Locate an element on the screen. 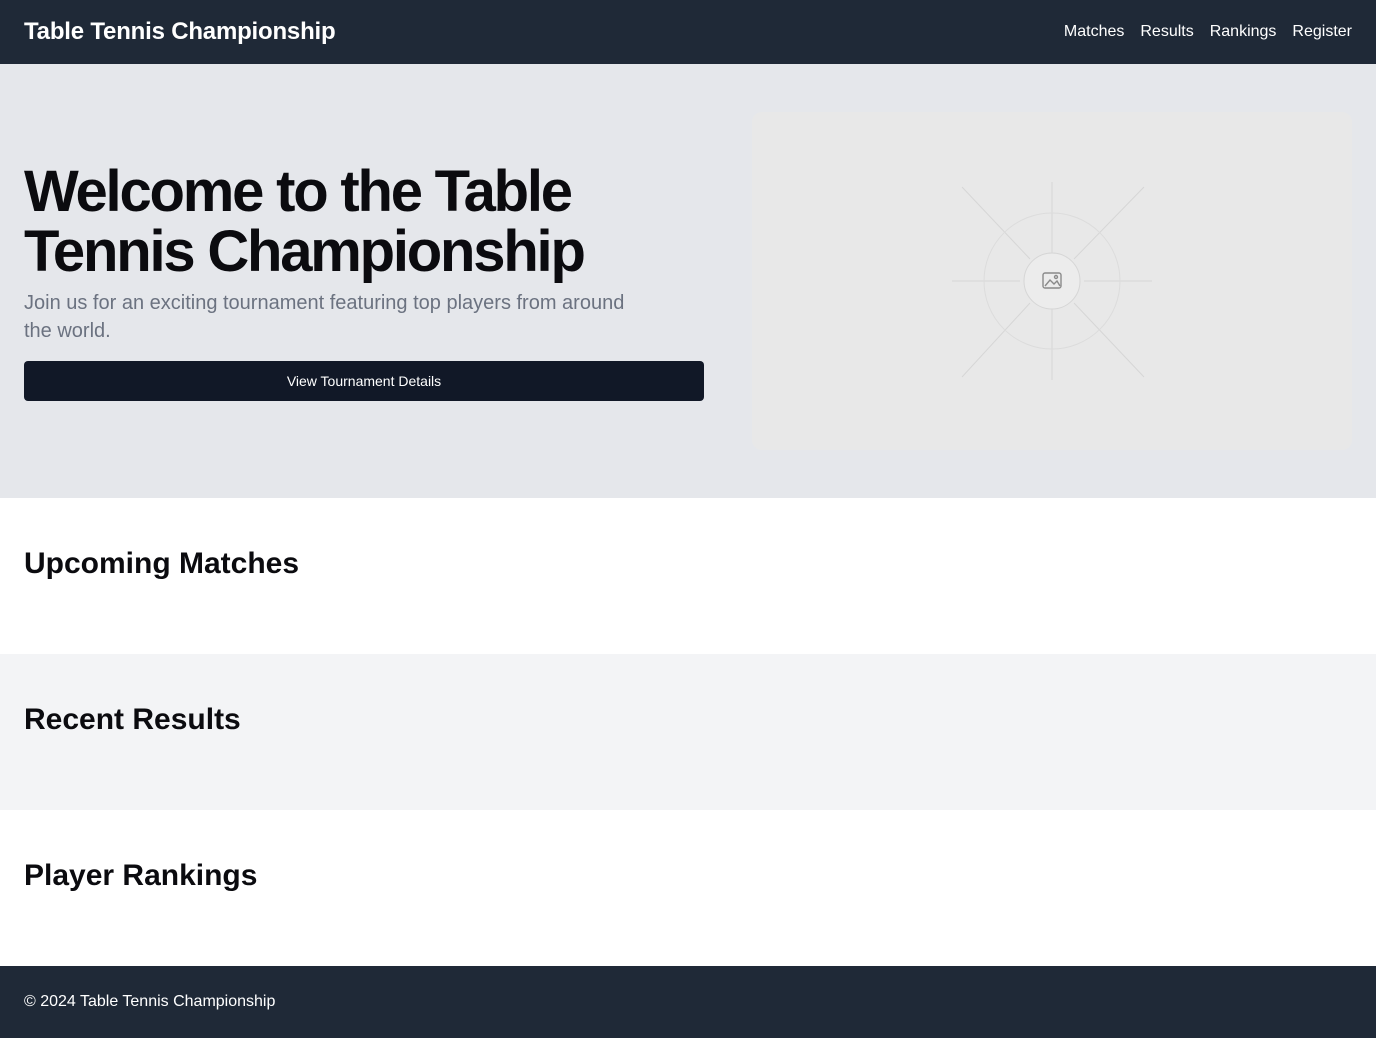 The height and width of the screenshot is (1038, 1376). hero-title: Welcome to the Table Tennis Championship is located at coordinates (305, 221).